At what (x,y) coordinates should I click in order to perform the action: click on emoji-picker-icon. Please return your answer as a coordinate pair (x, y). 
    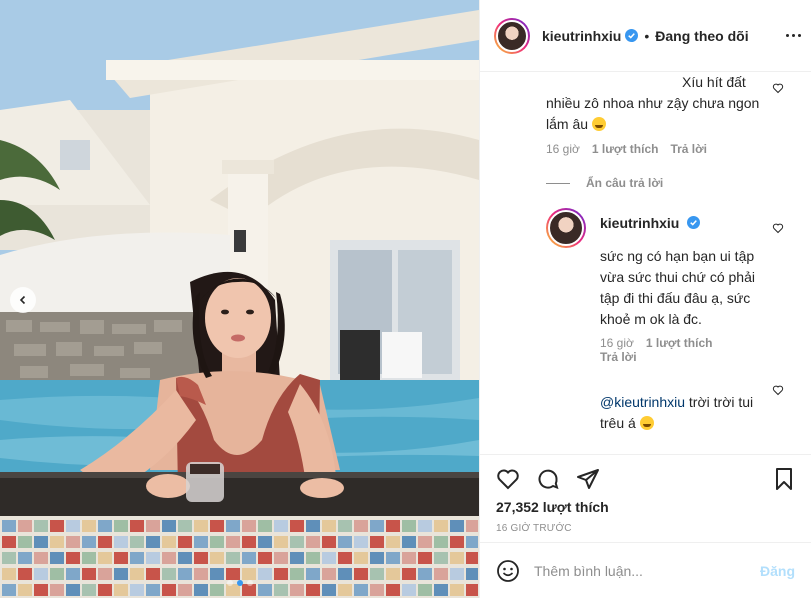
    Looking at the image, I should click on (508, 571).